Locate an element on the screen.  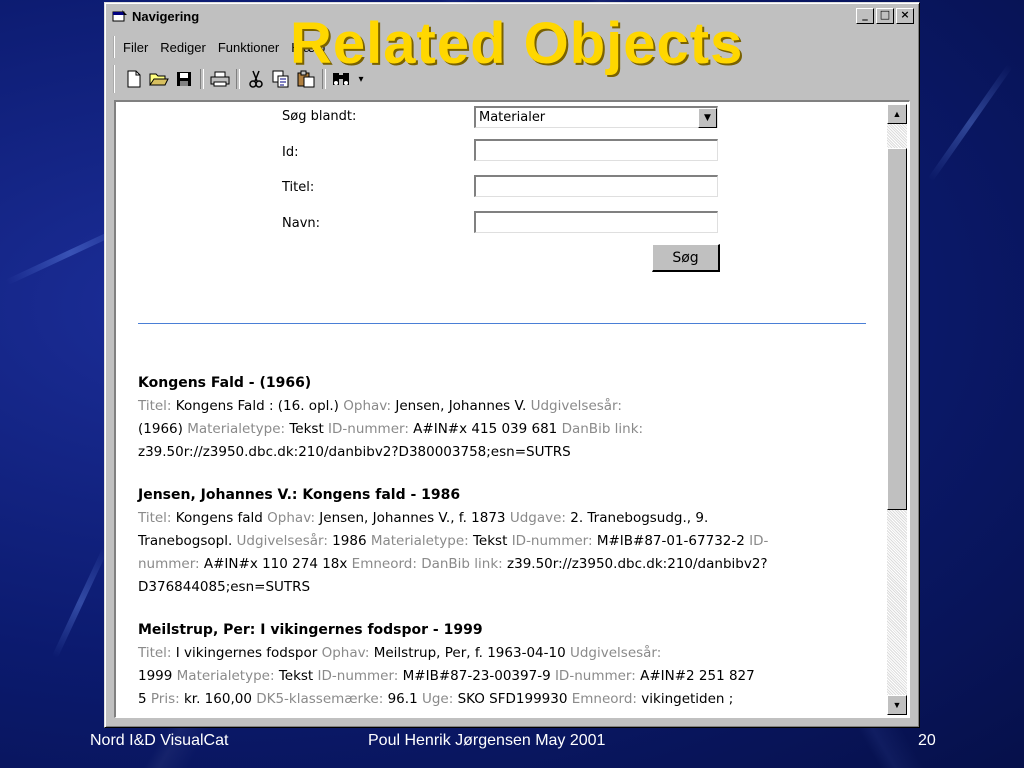
result-record: Kongens Fald - (1966) Titel is located at coordinates (498, 418).